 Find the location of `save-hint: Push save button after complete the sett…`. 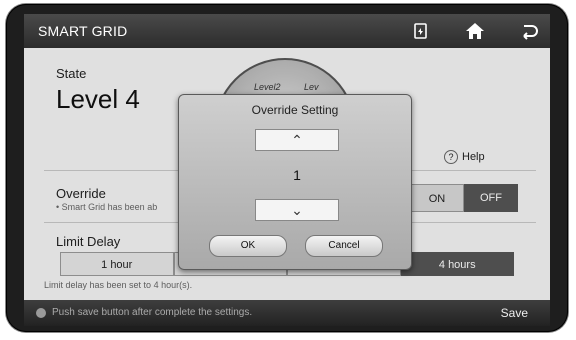

save-hint: Push save button after complete the sett… is located at coordinates (152, 312).